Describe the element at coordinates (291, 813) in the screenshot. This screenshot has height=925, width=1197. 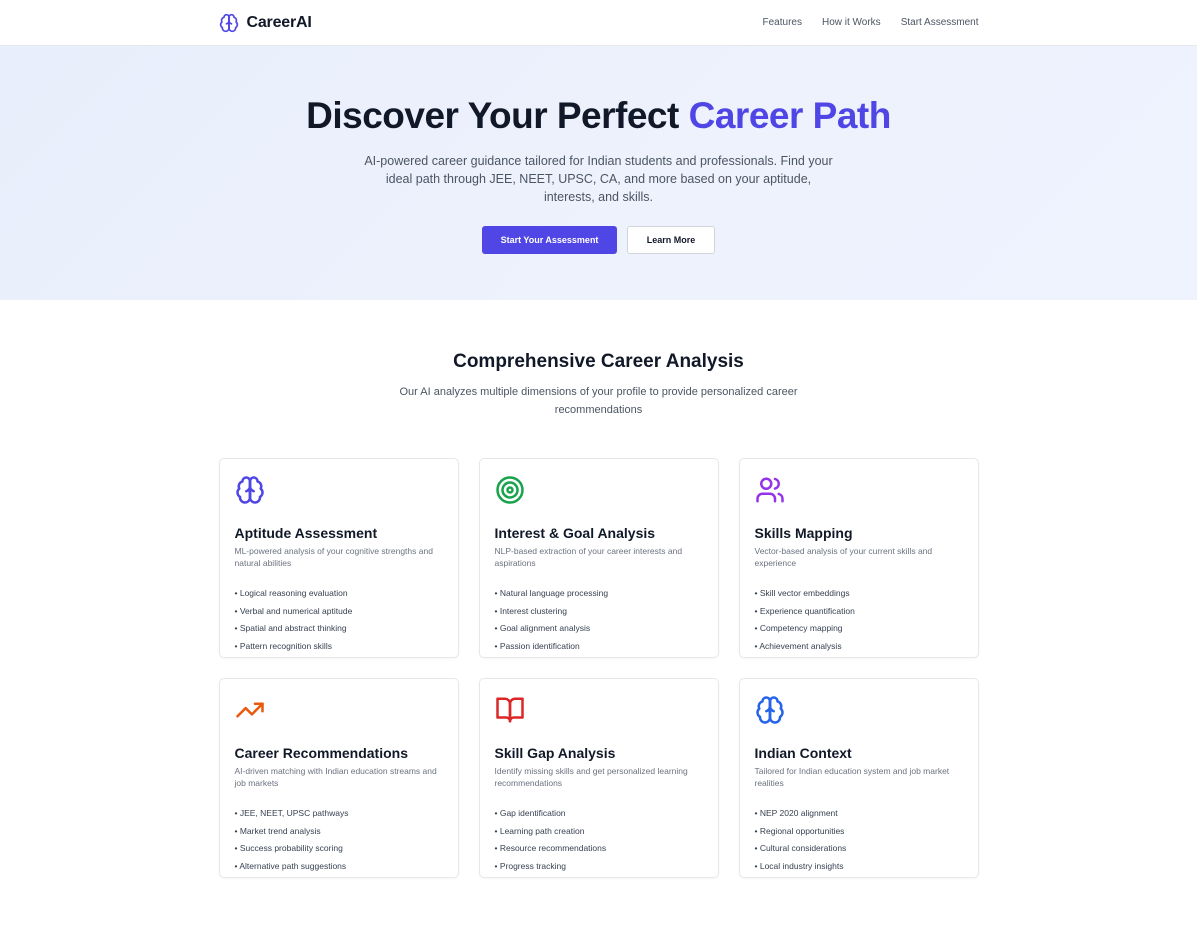
I see `list-item: • JEE, NEET, UPSC pathways` at that location.